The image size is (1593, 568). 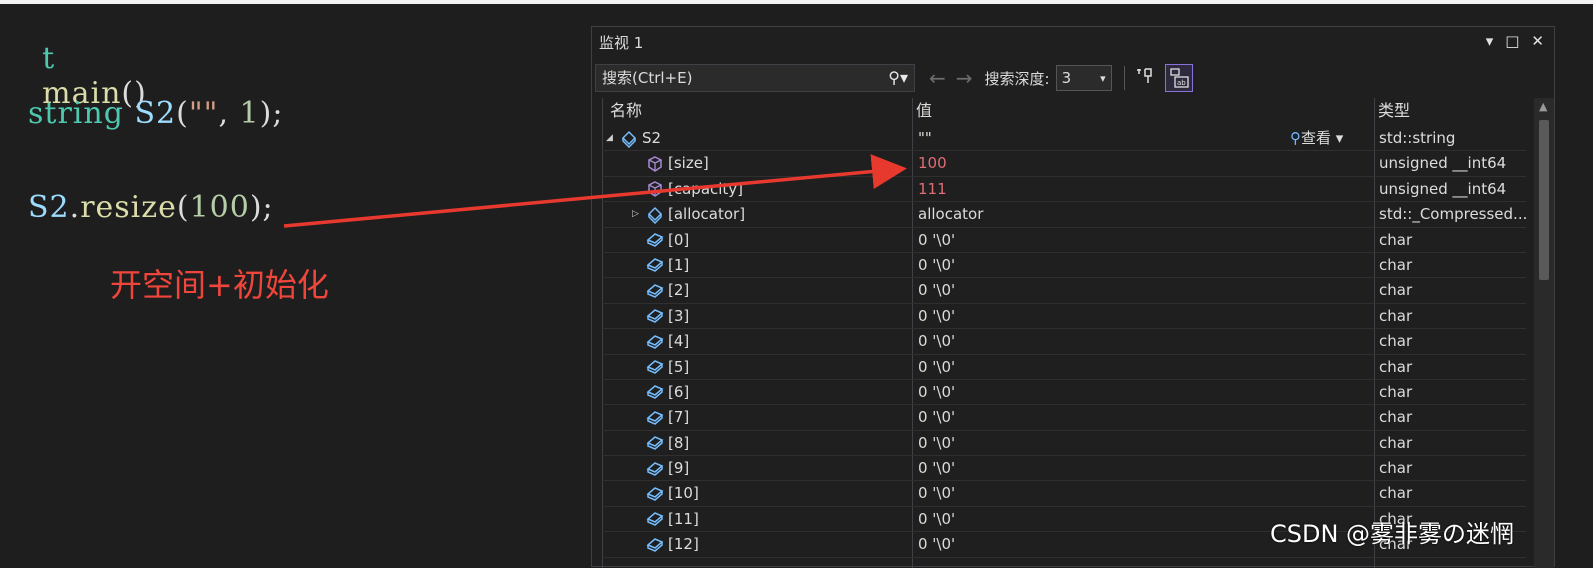 I want to click on table-row: [4] 0 '\0' char, so click(x=1064, y=342).